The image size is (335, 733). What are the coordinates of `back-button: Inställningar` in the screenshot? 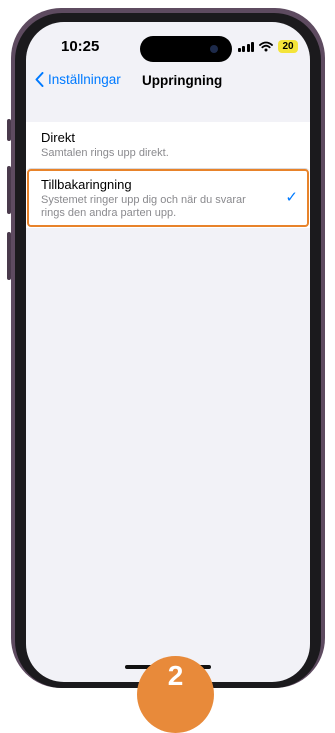 It's located at (78, 79).